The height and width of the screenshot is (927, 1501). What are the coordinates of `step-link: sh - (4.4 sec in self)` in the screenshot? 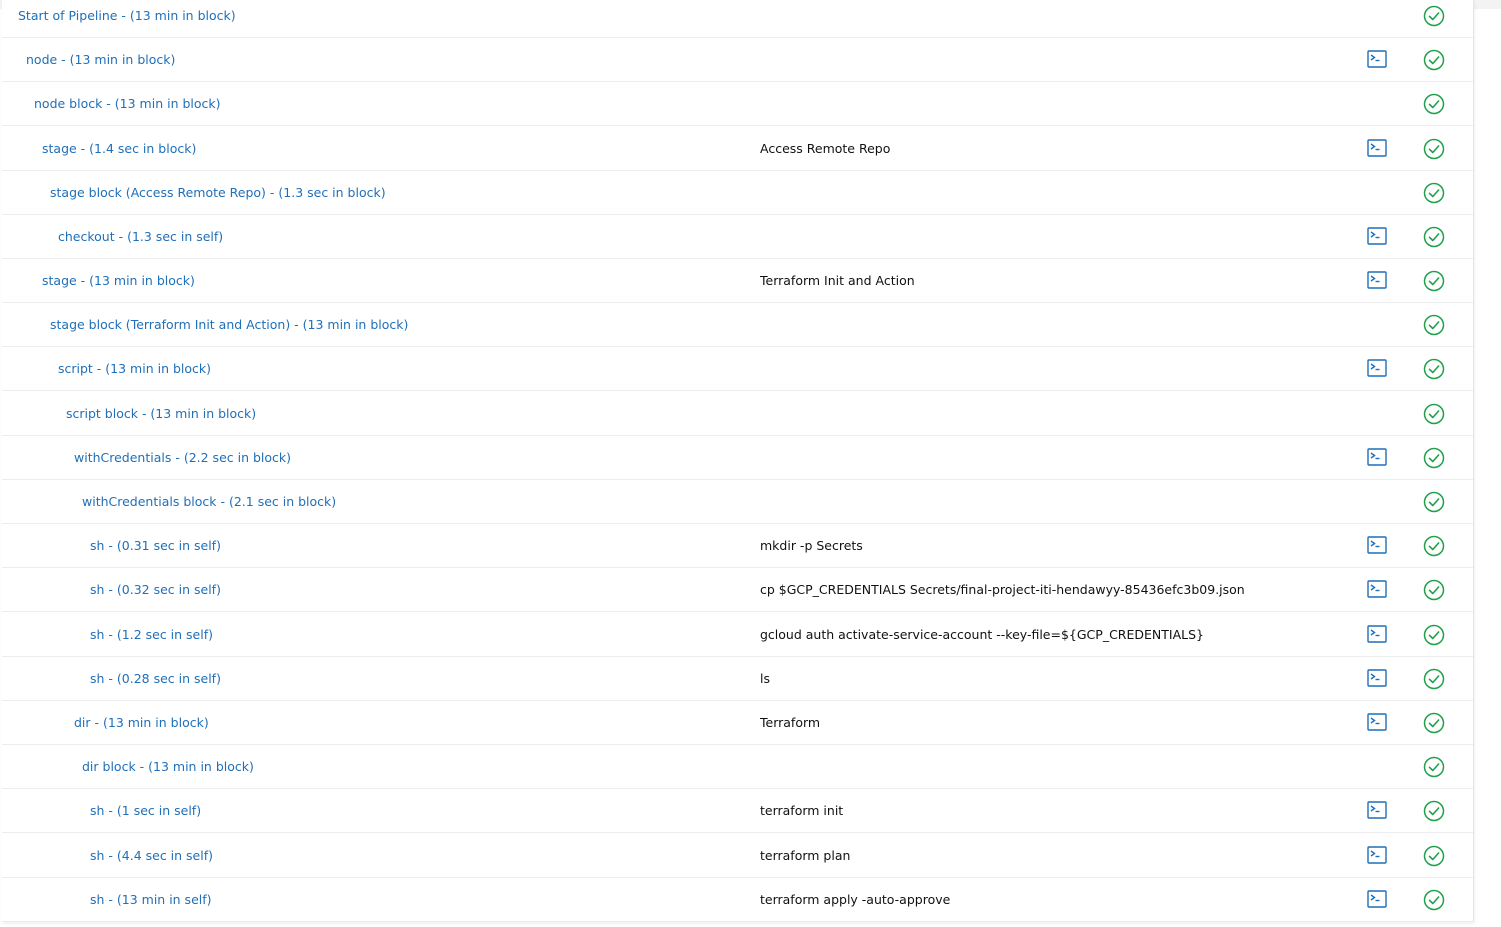 It's located at (151, 855).